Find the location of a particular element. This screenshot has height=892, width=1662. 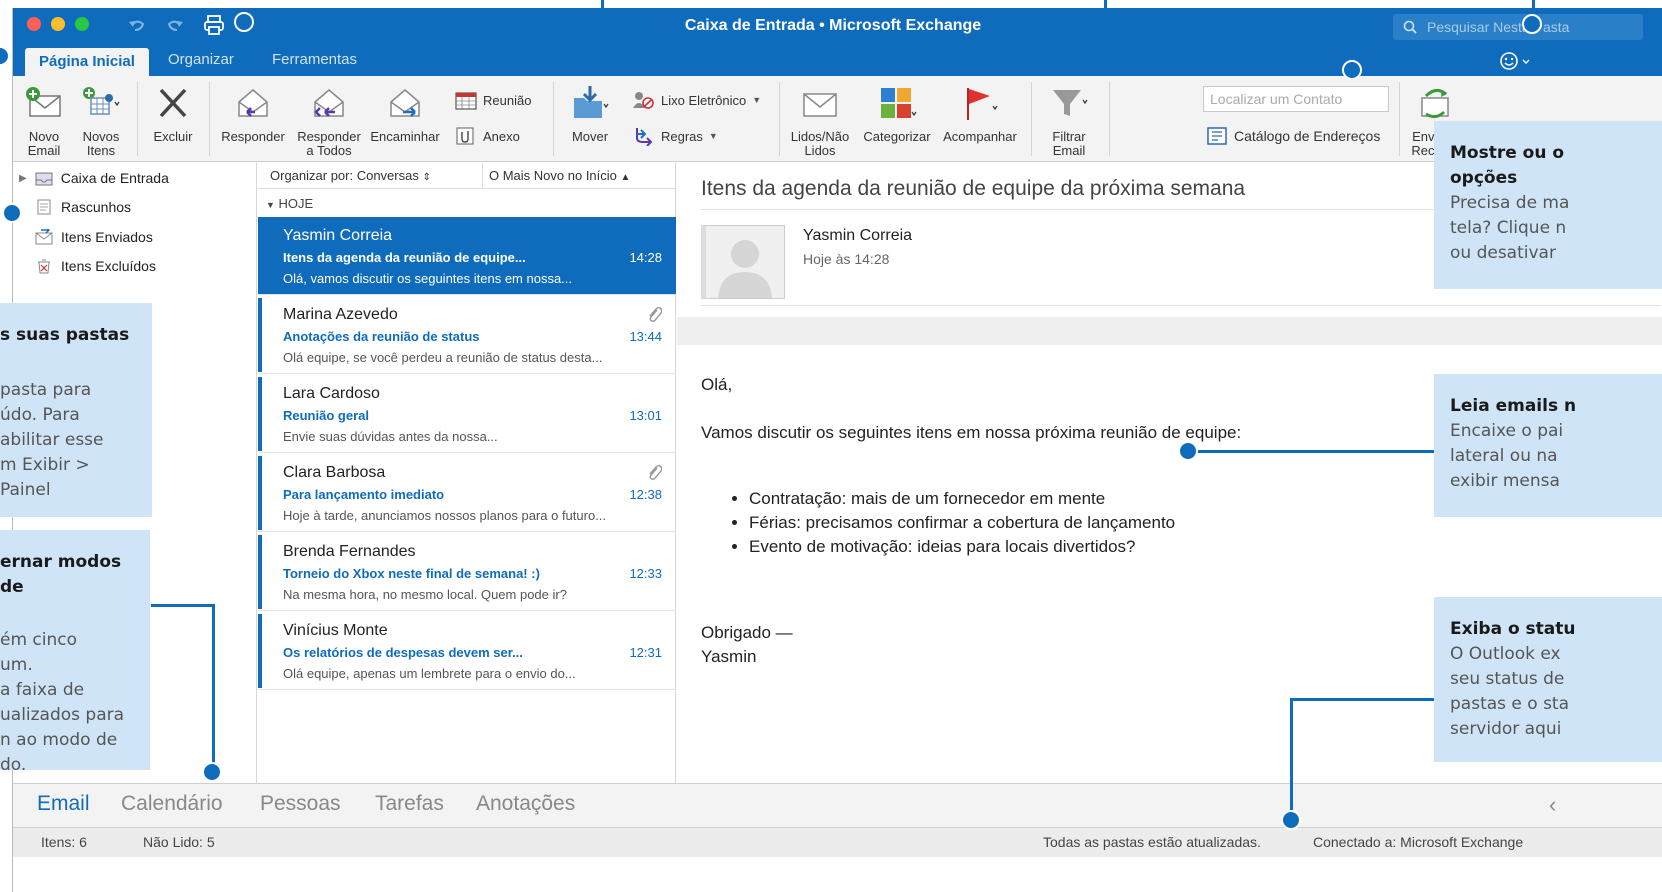

delete-button: Excluir is located at coordinates (173, 114).